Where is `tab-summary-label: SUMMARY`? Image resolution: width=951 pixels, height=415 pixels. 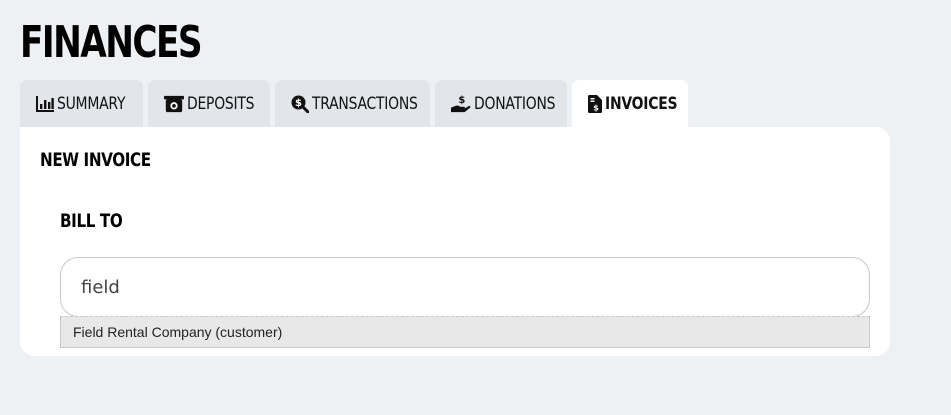
tab-summary-label: SUMMARY is located at coordinates (91, 103).